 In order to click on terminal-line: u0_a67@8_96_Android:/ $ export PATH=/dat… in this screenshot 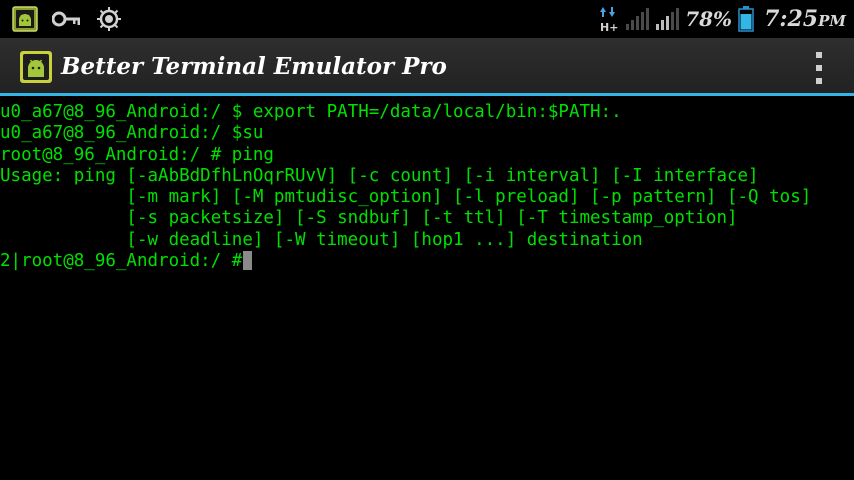, I will do `click(311, 112)`.